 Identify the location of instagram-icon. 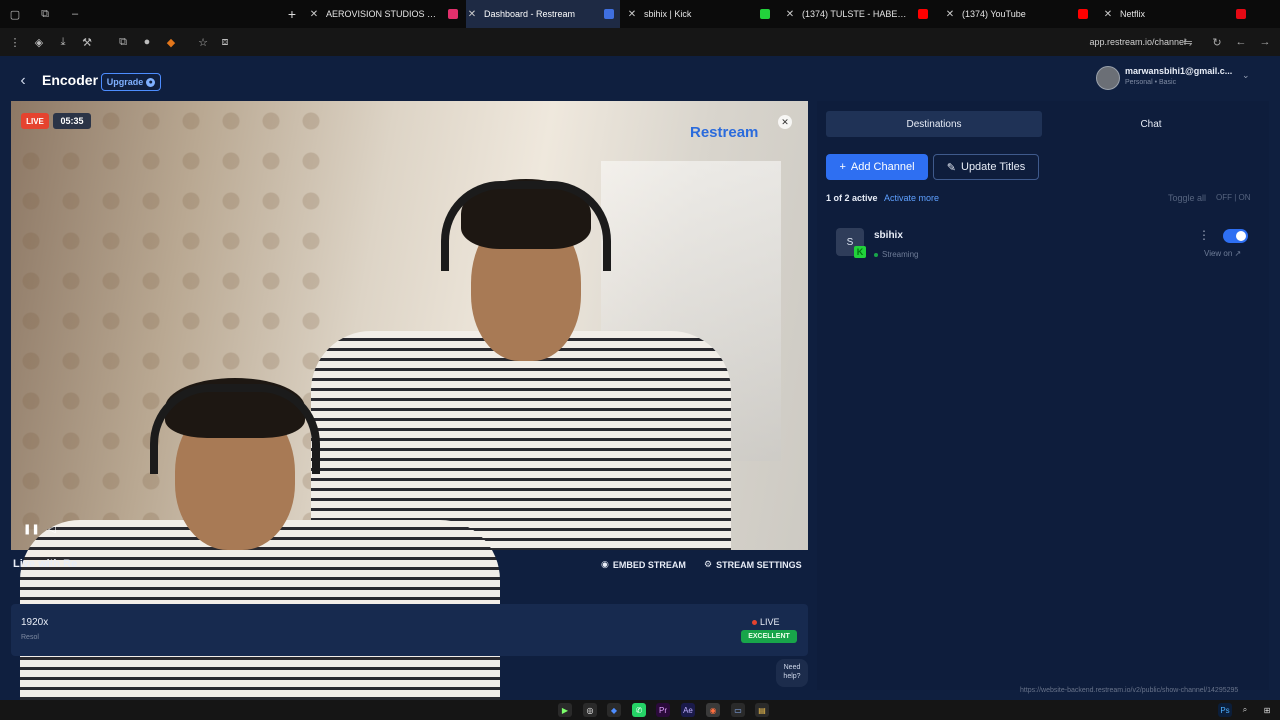
(453, 14).